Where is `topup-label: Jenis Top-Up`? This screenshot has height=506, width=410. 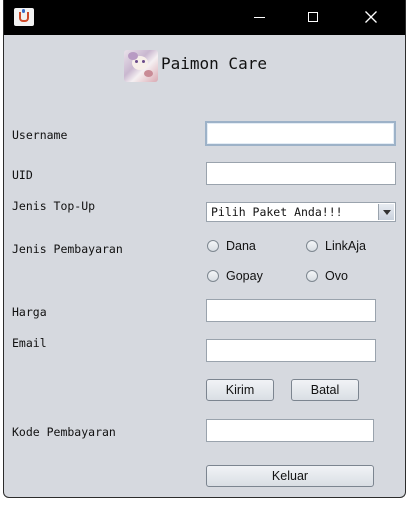 topup-label: Jenis Top-Up is located at coordinates (54, 206).